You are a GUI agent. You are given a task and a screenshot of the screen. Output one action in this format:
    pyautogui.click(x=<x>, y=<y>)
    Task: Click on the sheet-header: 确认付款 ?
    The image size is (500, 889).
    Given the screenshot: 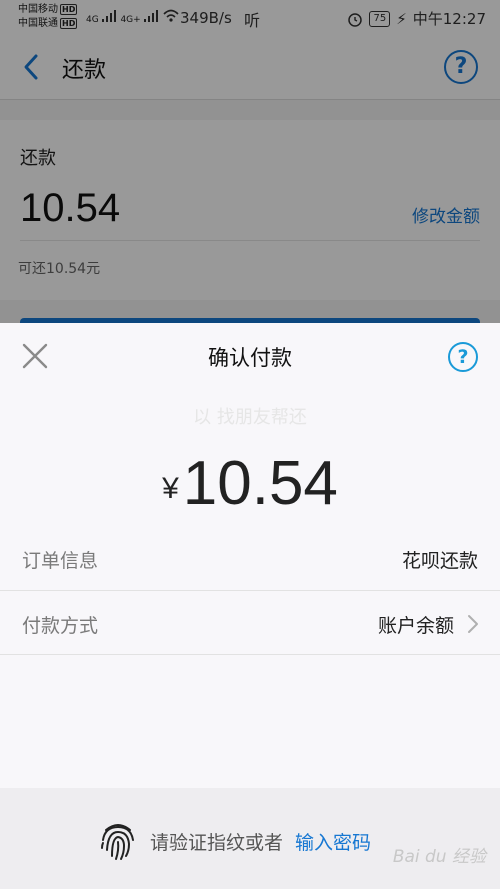 What is the action you would take?
    pyautogui.click(x=250, y=356)
    